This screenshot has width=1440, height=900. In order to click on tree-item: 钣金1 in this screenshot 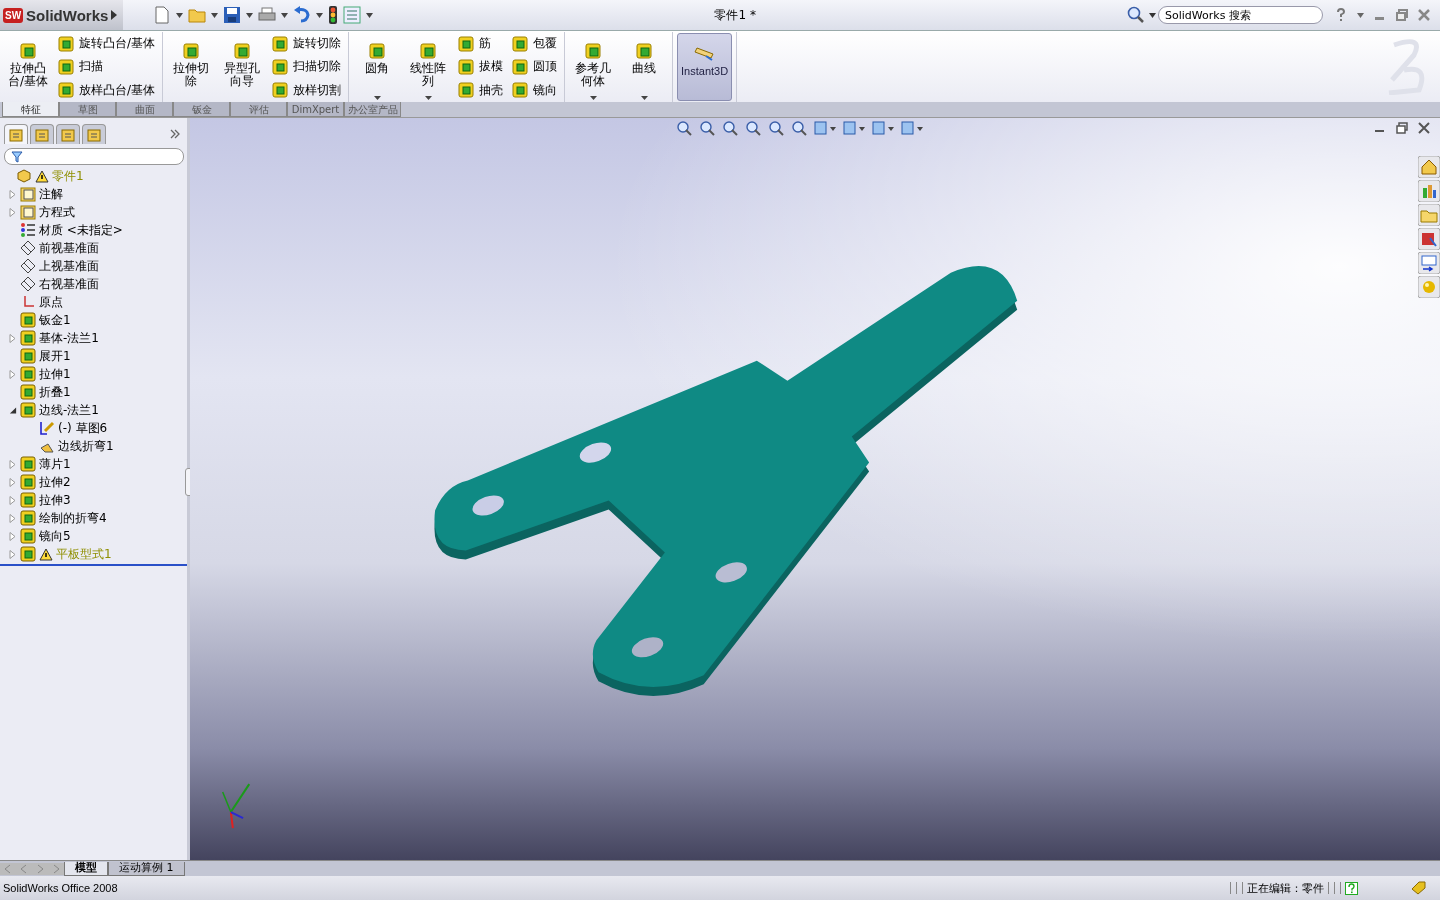, I will do `click(55, 320)`.